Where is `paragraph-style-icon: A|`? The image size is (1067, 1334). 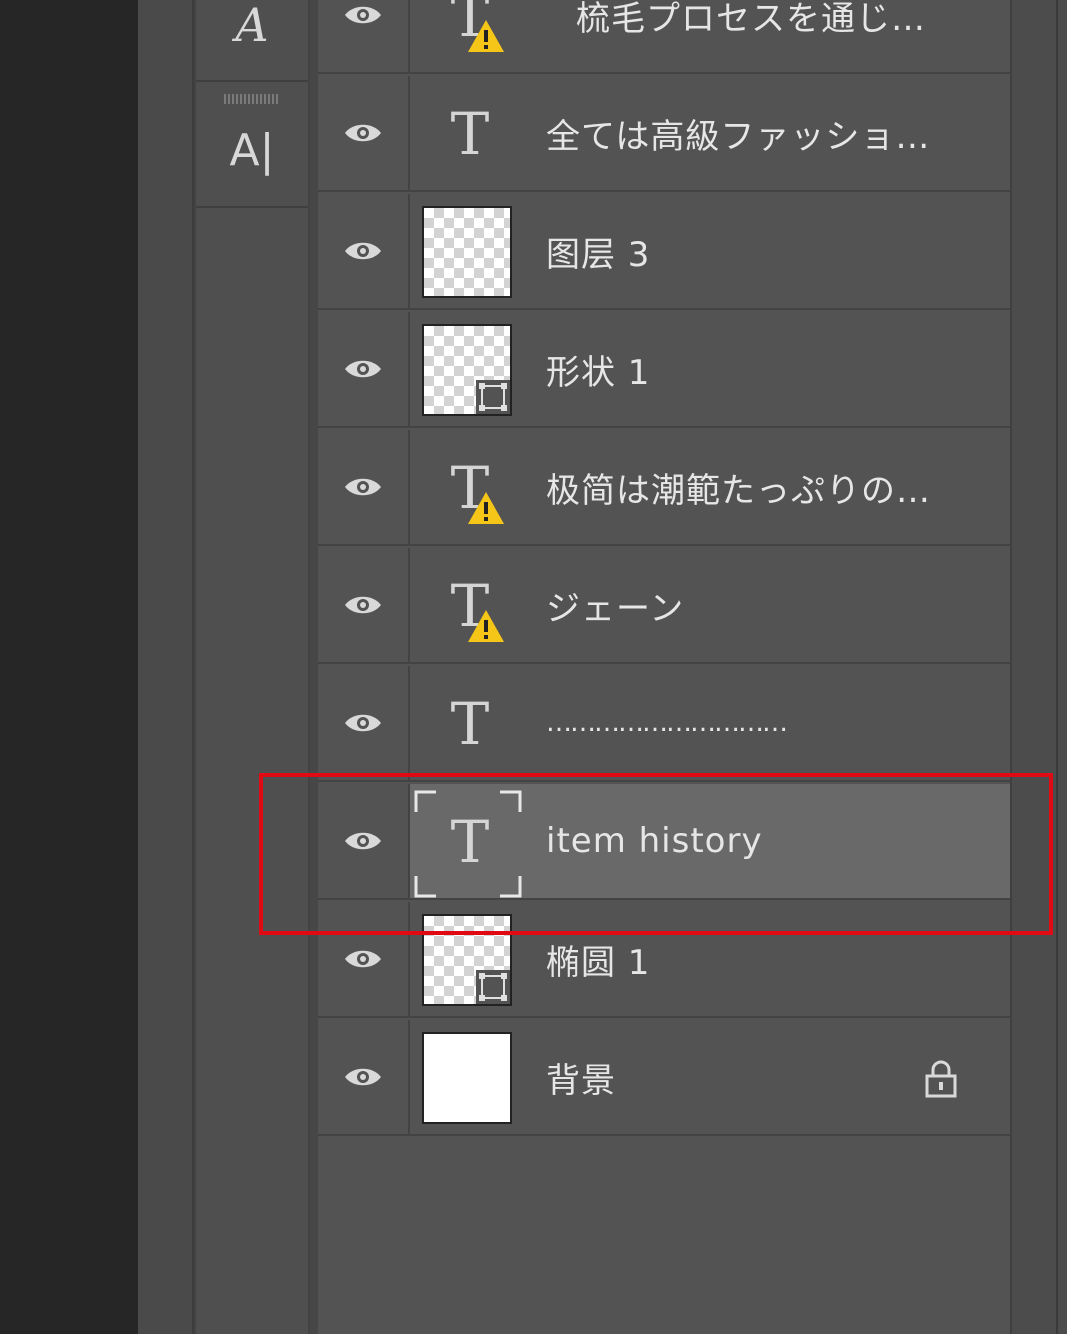 paragraph-style-icon: A| is located at coordinates (252, 151).